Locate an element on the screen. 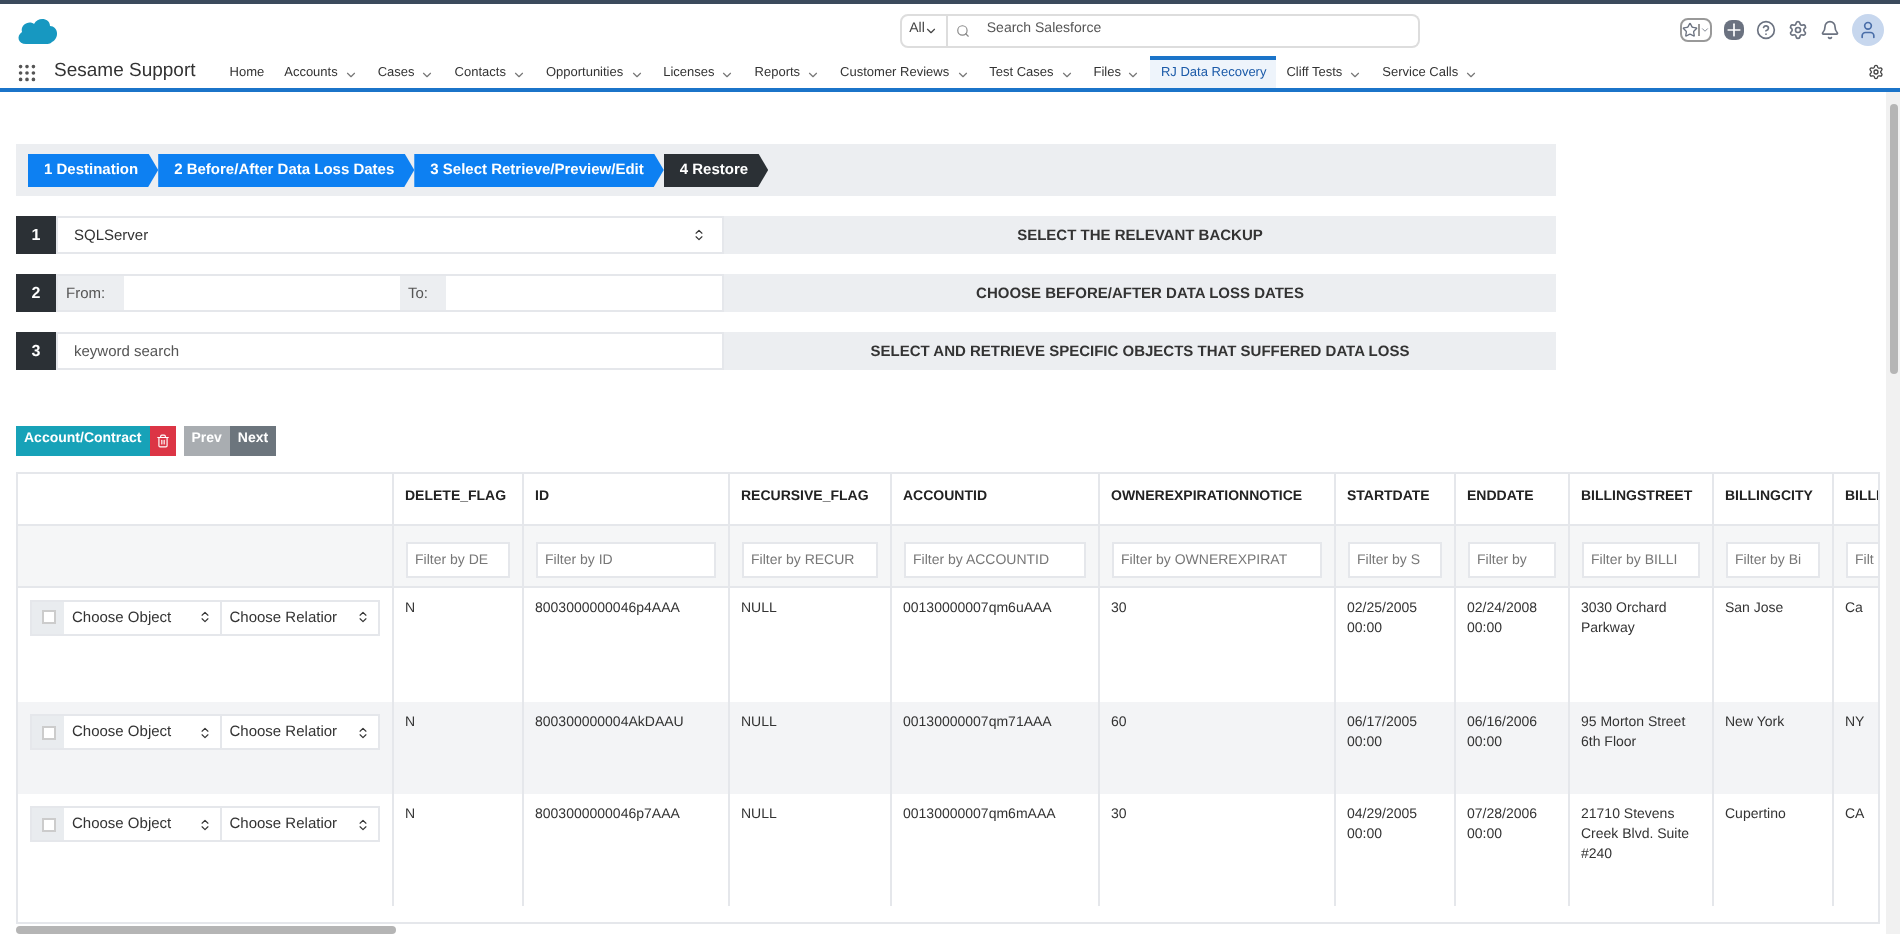 The image size is (1900, 934). horizontal-scrollbar is located at coordinates (206, 930).